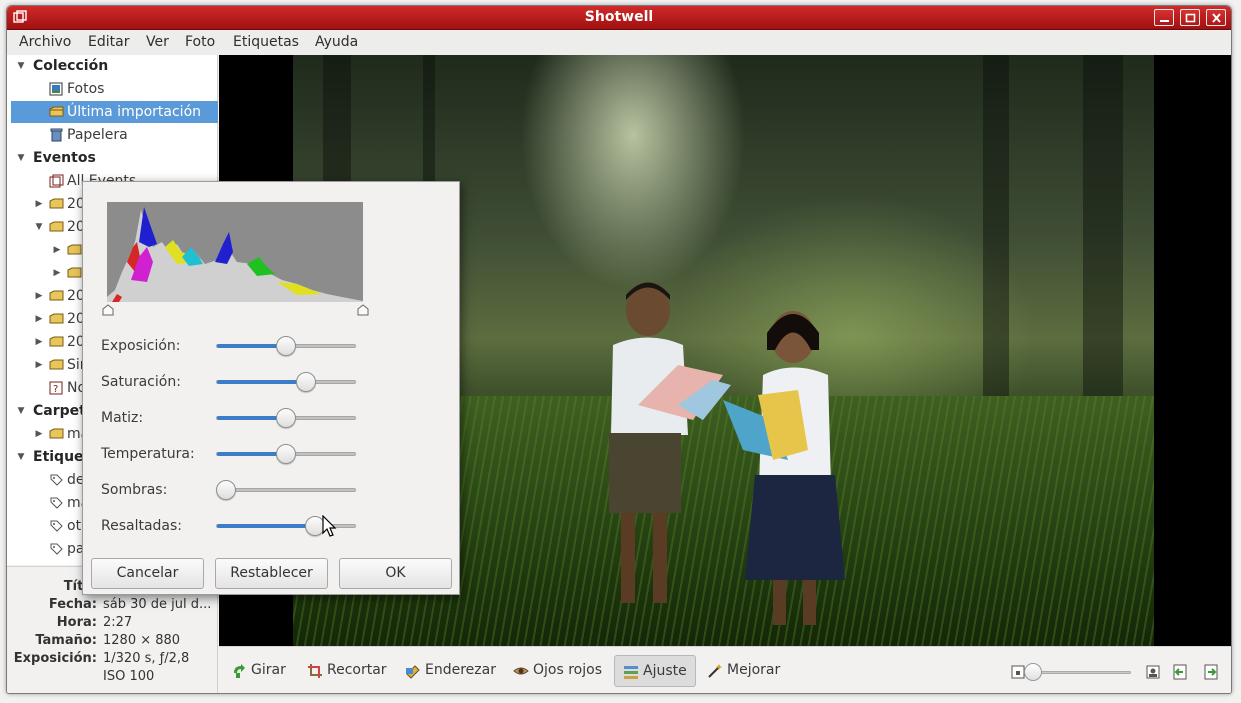 The height and width of the screenshot is (703, 1241). What do you see at coordinates (55, 658) in the screenshot?
I see `info-exposure-label: Exposición:` at bounding box center [55, 658].